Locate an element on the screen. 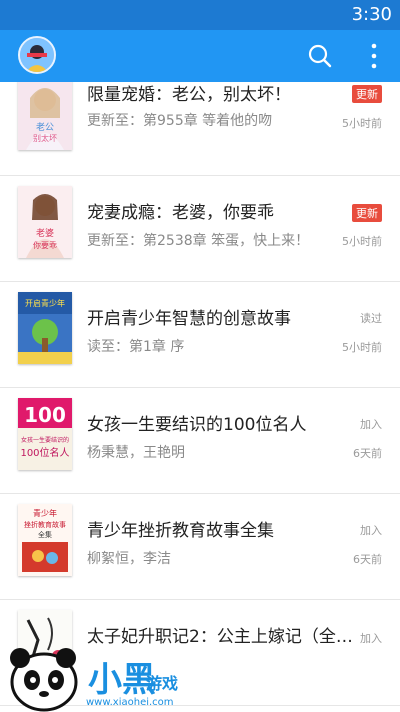 This screenshot has height=712, width=400. book-subtitle: 杨秉慧，王艳明 is located at coordinates (136, 453).